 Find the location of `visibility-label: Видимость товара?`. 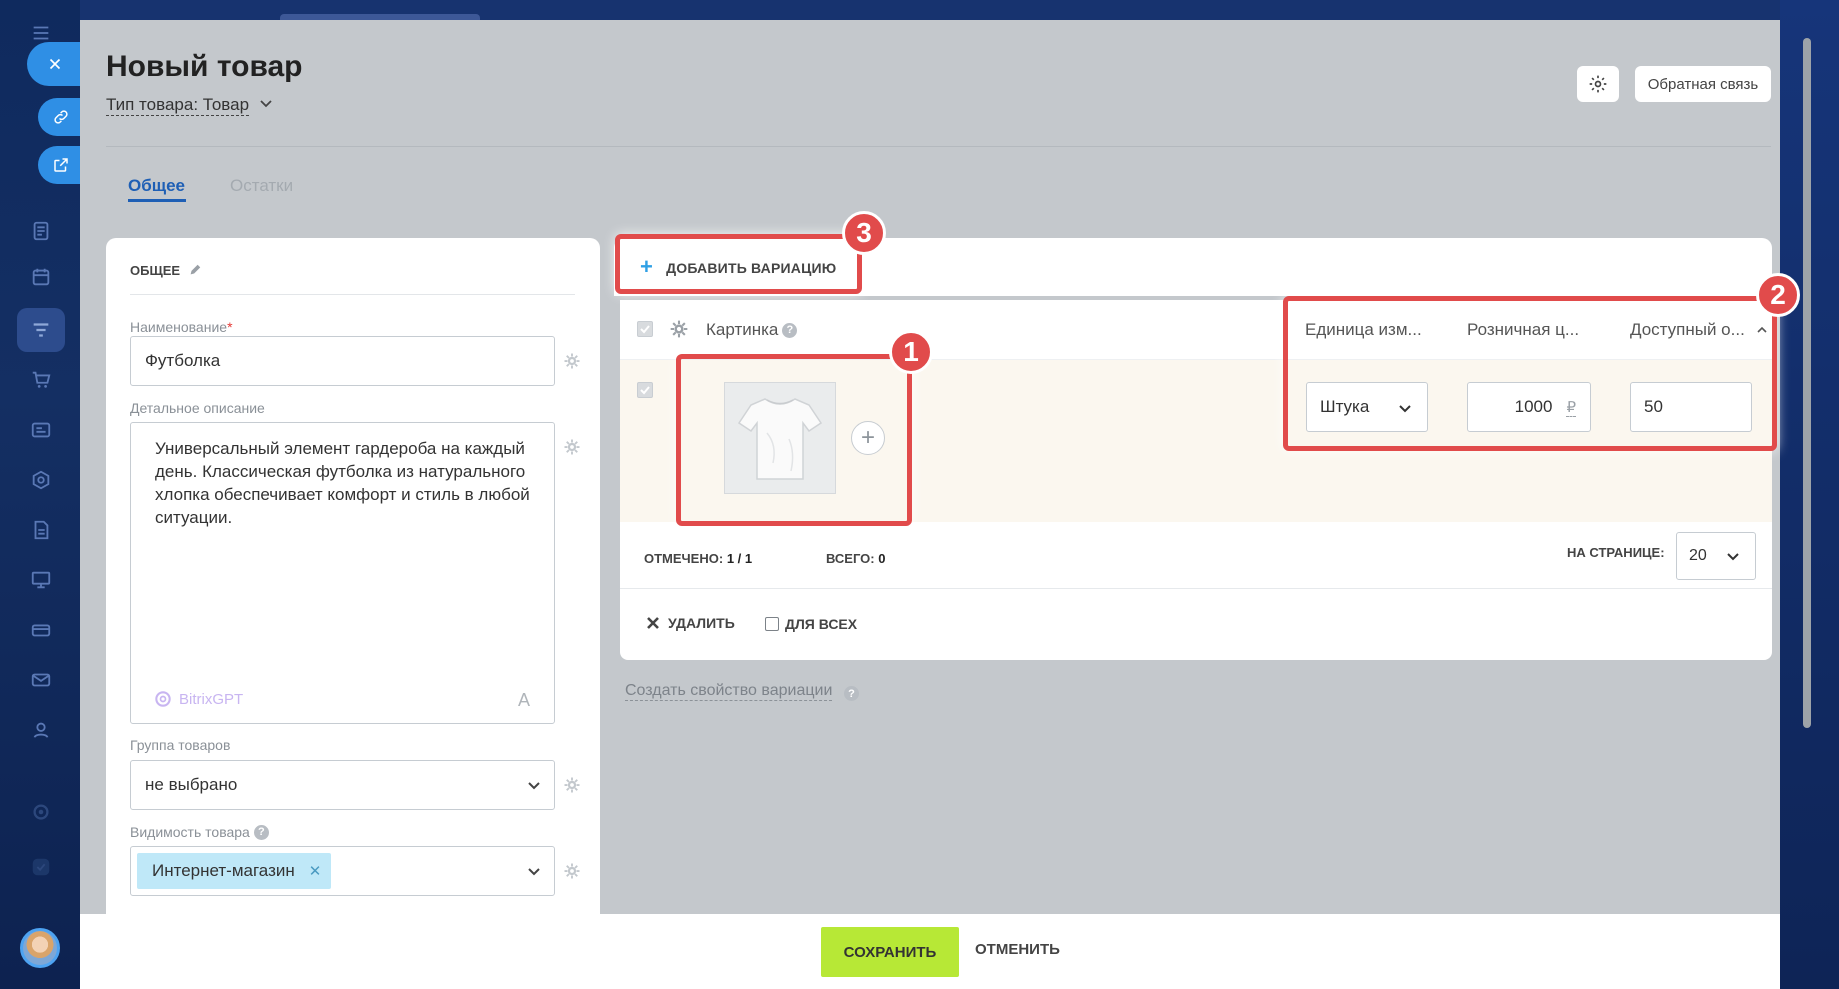

visibility-label: Видимость товара? is located at coordinates (199, 832).